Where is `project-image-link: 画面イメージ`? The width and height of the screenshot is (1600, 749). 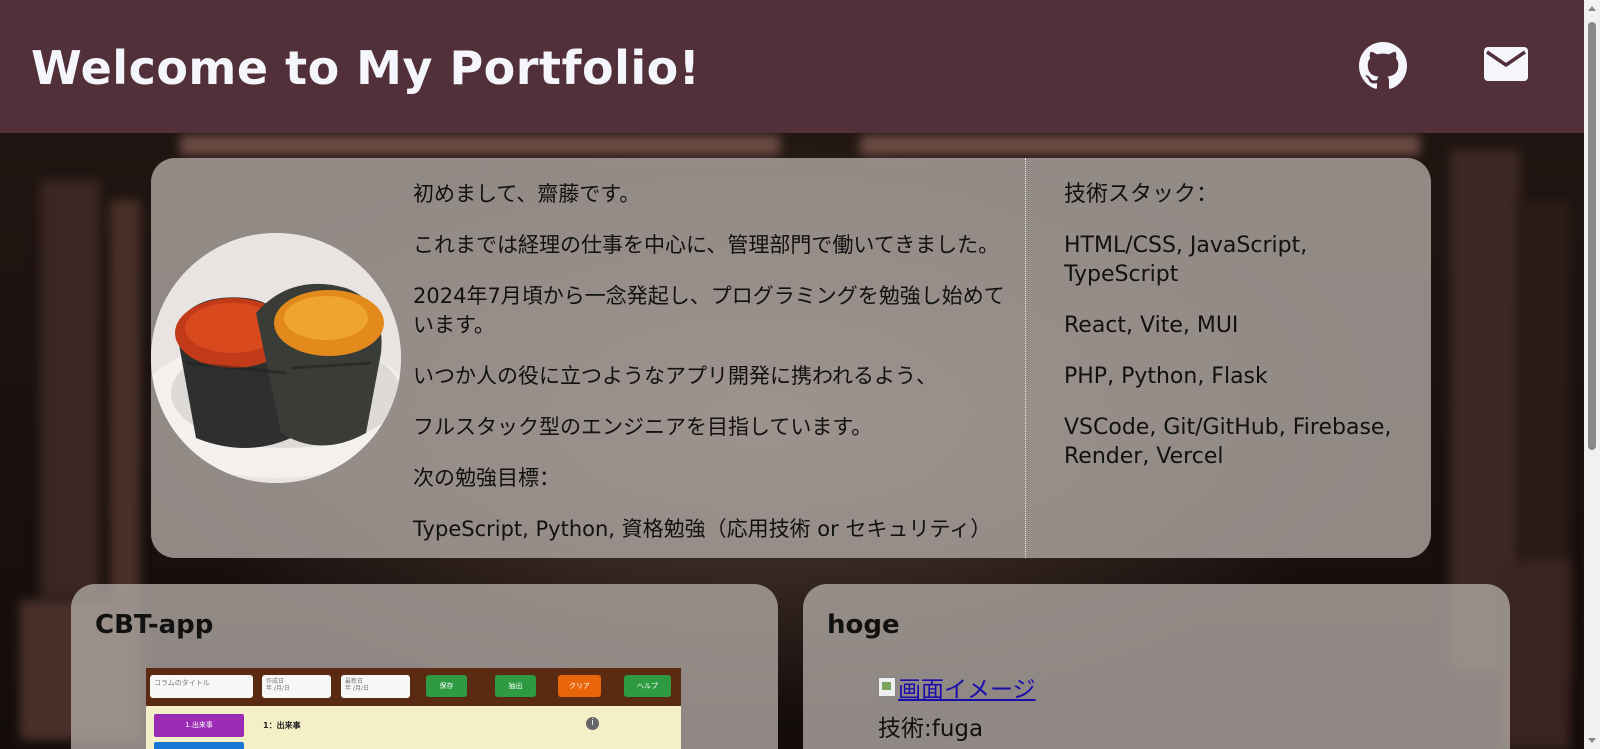 project-image-link: 画面イメージ is located at coordinates (957, 687).